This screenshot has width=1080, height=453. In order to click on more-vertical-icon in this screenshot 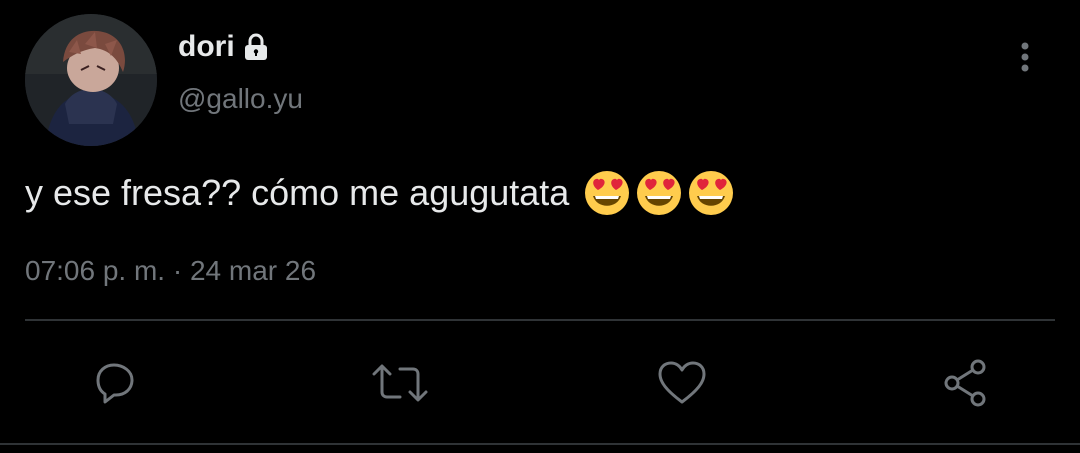, I will do `click(1025, 58)`.